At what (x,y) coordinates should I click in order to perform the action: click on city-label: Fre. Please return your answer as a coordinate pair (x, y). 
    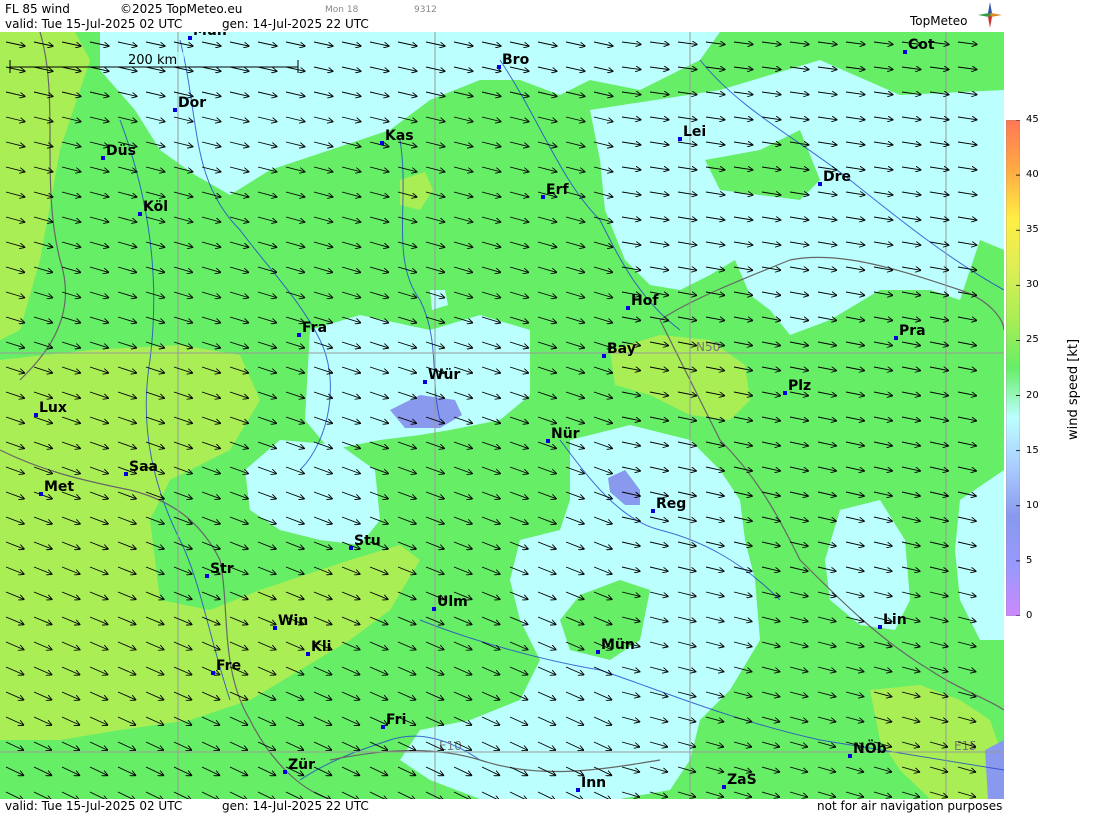
    Looking at the image, I should click on (228, 666).